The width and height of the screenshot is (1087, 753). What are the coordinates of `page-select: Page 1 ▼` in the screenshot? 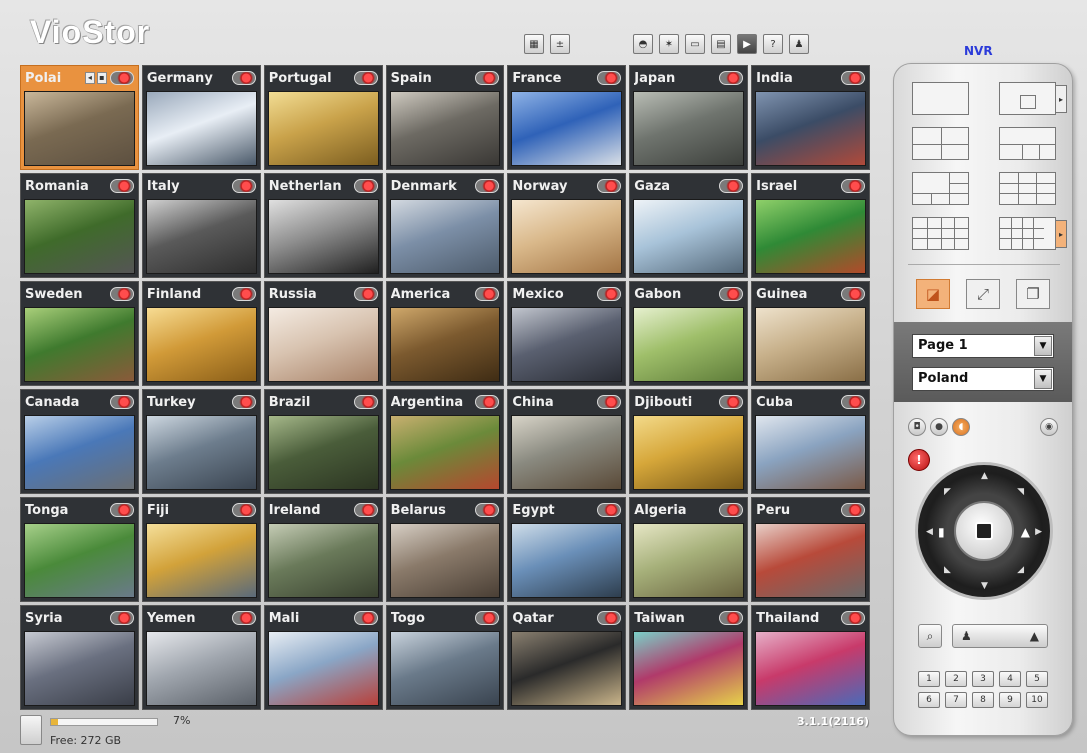 It's located at (983, 346).